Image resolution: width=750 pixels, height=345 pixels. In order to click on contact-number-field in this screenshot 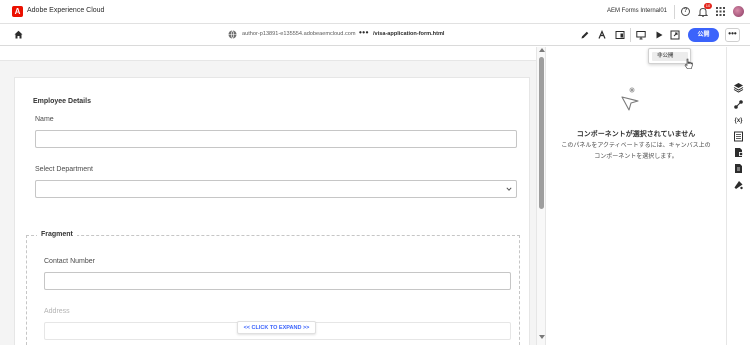, I will do `click(277, 281)`.